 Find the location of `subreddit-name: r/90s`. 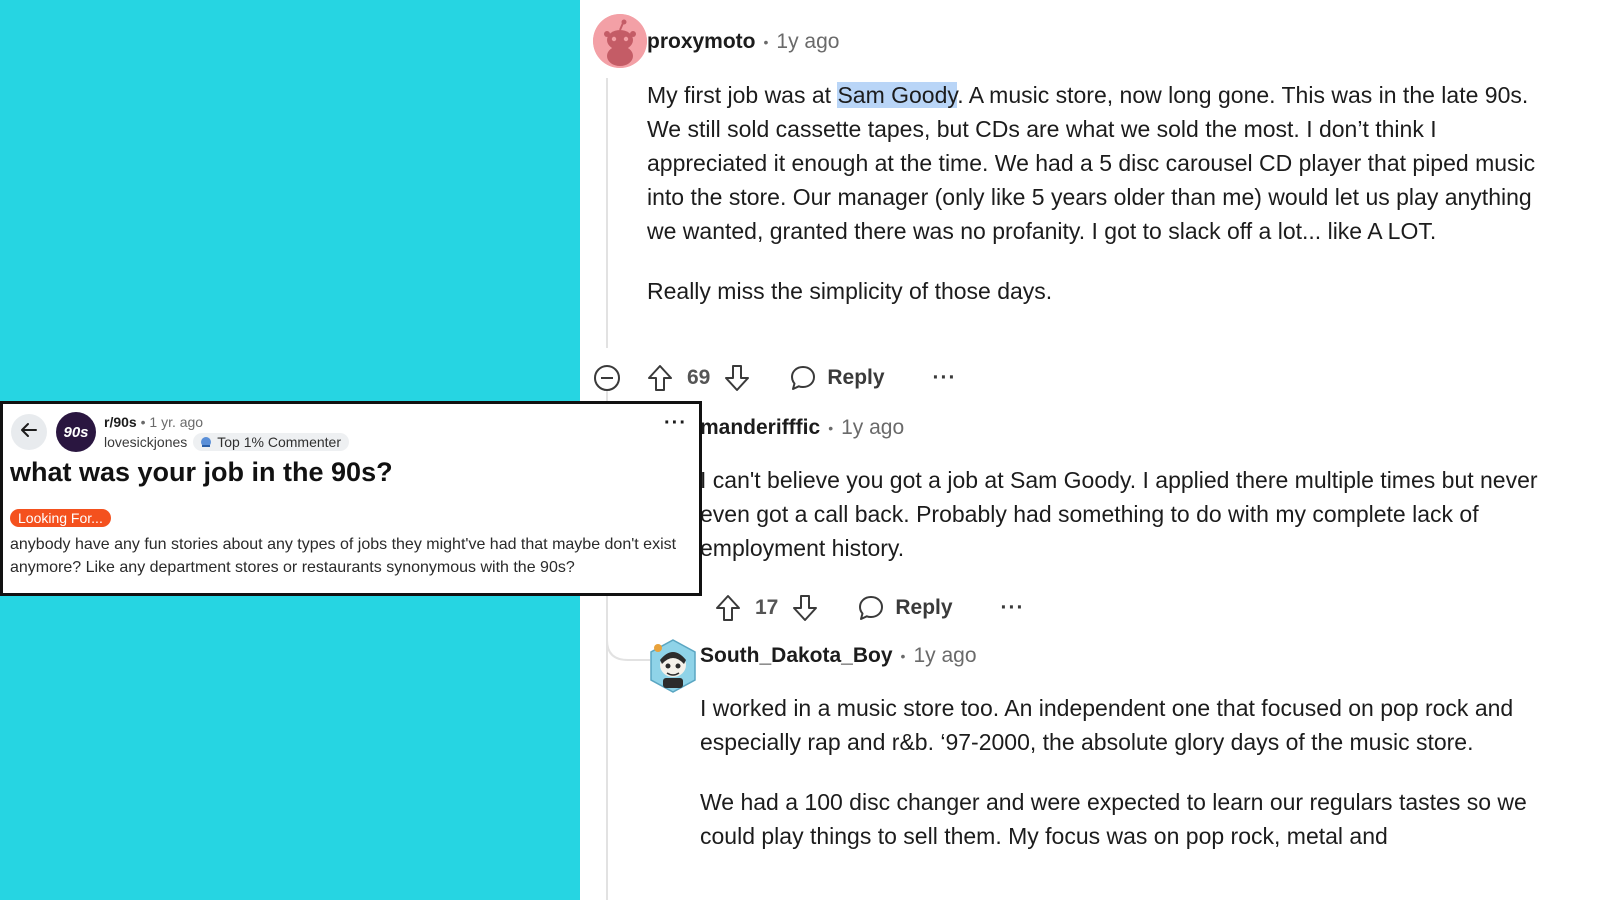

subreddit-name: r/90s is located at coordinates (120, 422).